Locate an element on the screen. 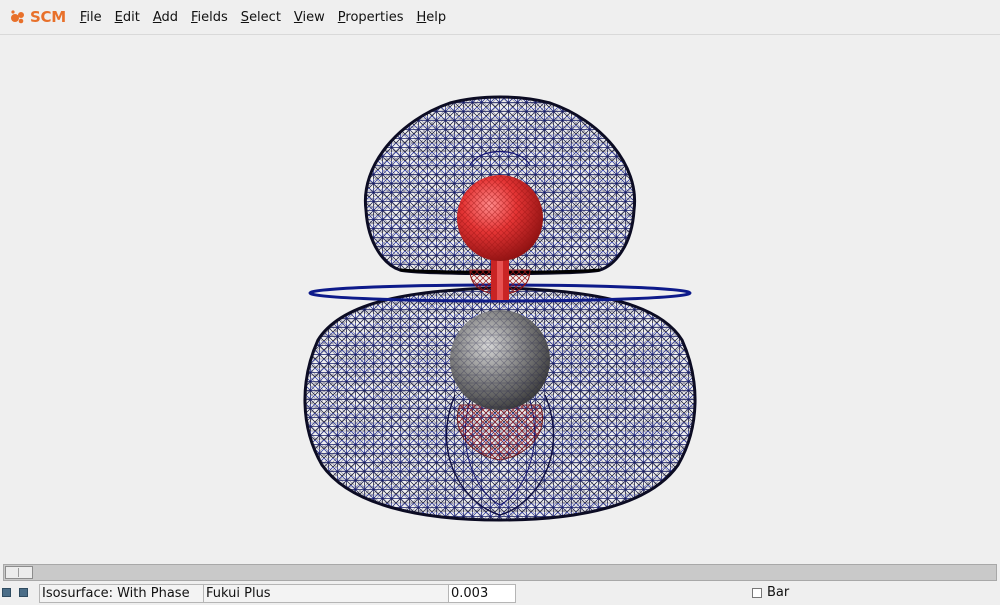 The width and height of the screenshot is (1000, 605). menu-label-rest: elp is located at coordinates (436, 17).